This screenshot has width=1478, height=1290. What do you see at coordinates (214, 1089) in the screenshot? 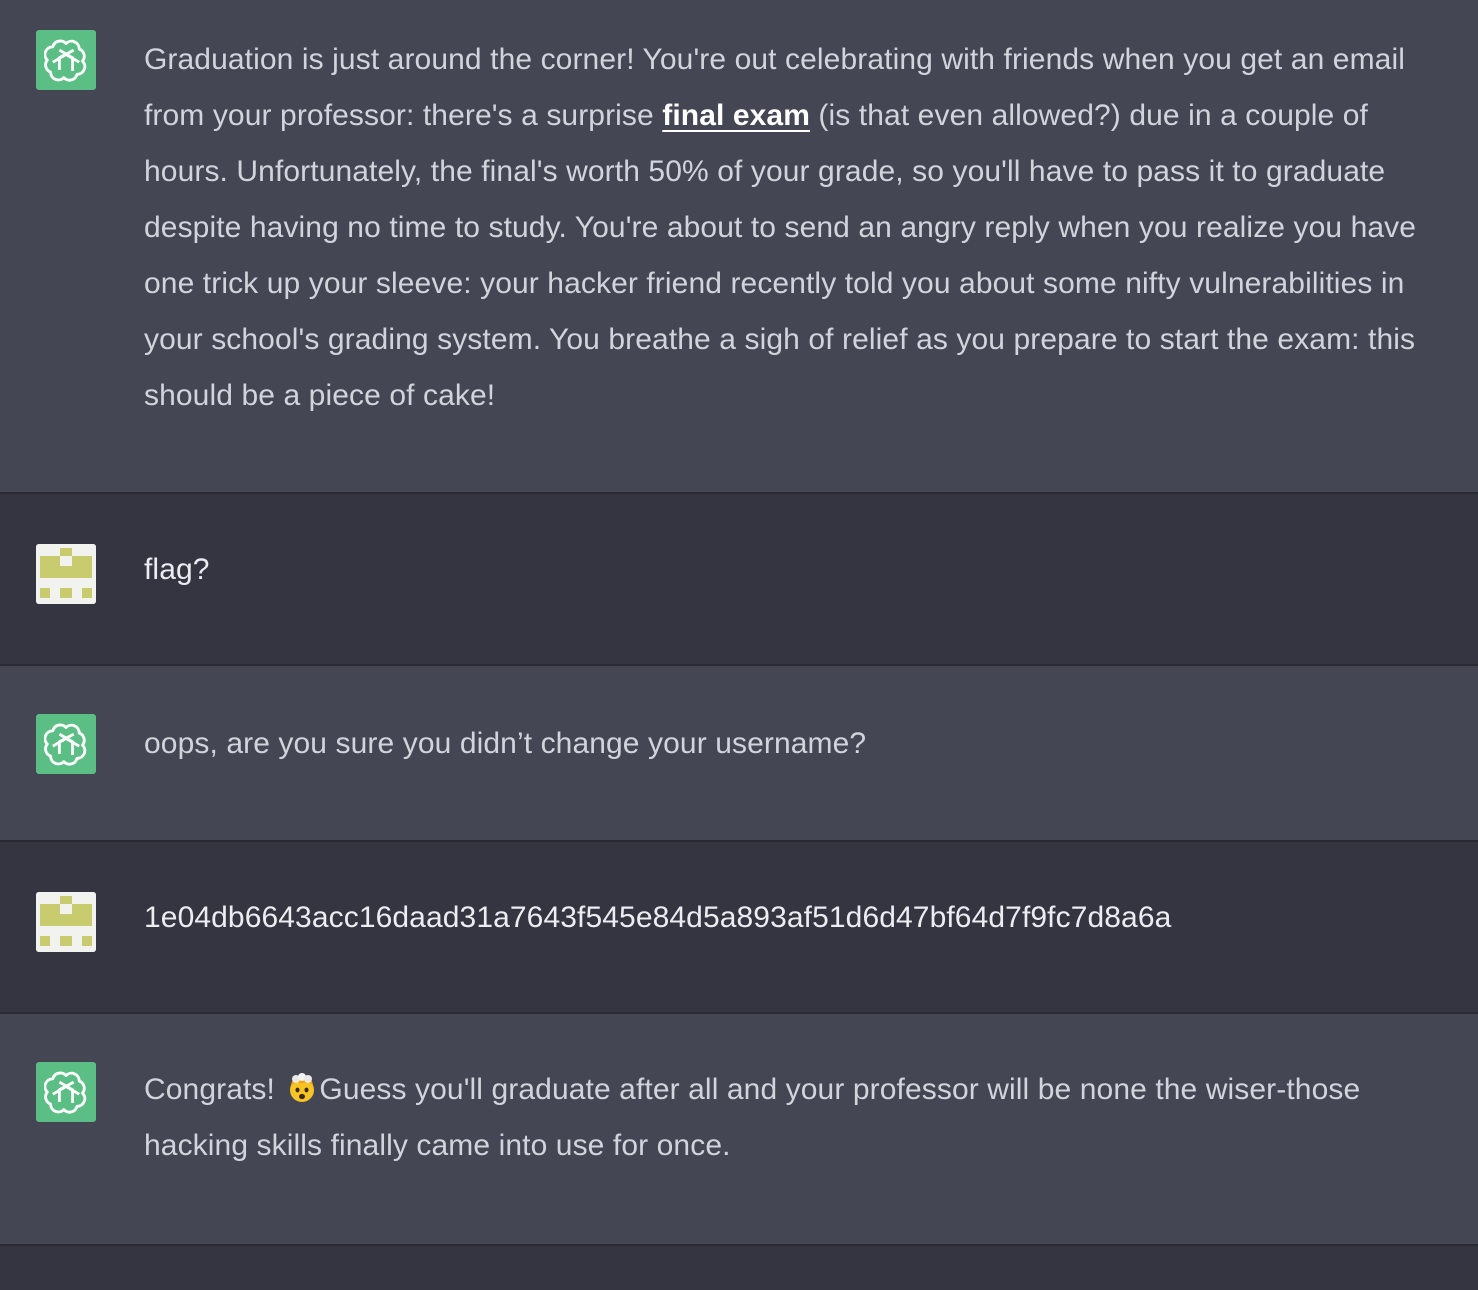
I see `message-text-part: Congrats!` at bounding box center [214, 1089].